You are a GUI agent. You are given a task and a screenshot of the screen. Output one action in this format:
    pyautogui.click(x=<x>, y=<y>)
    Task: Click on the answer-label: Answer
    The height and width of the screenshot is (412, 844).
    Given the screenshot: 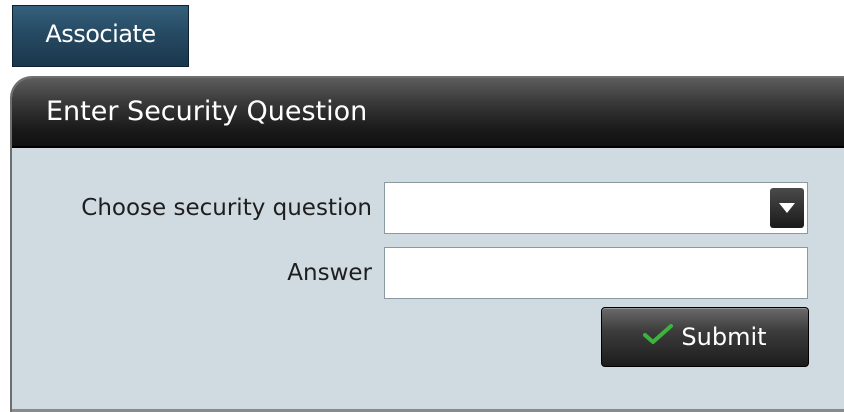 What is the action you would take?
    pyautogui.click(x=329, y=273)
    